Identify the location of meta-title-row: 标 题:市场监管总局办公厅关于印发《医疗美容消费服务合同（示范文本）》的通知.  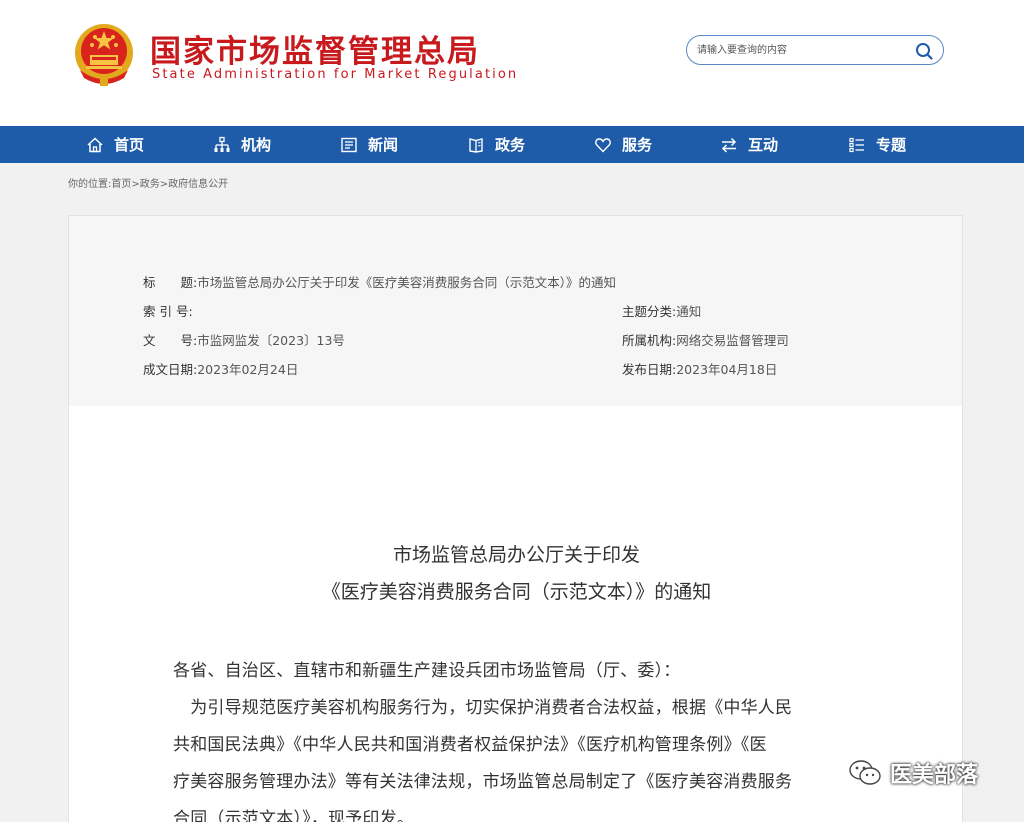
(379, 281).